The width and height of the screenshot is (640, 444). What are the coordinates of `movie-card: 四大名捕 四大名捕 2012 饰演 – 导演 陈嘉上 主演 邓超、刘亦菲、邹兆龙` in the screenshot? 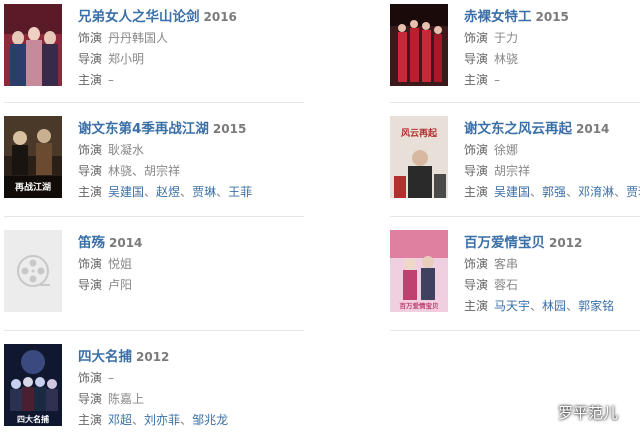 It's located at (154, 394).